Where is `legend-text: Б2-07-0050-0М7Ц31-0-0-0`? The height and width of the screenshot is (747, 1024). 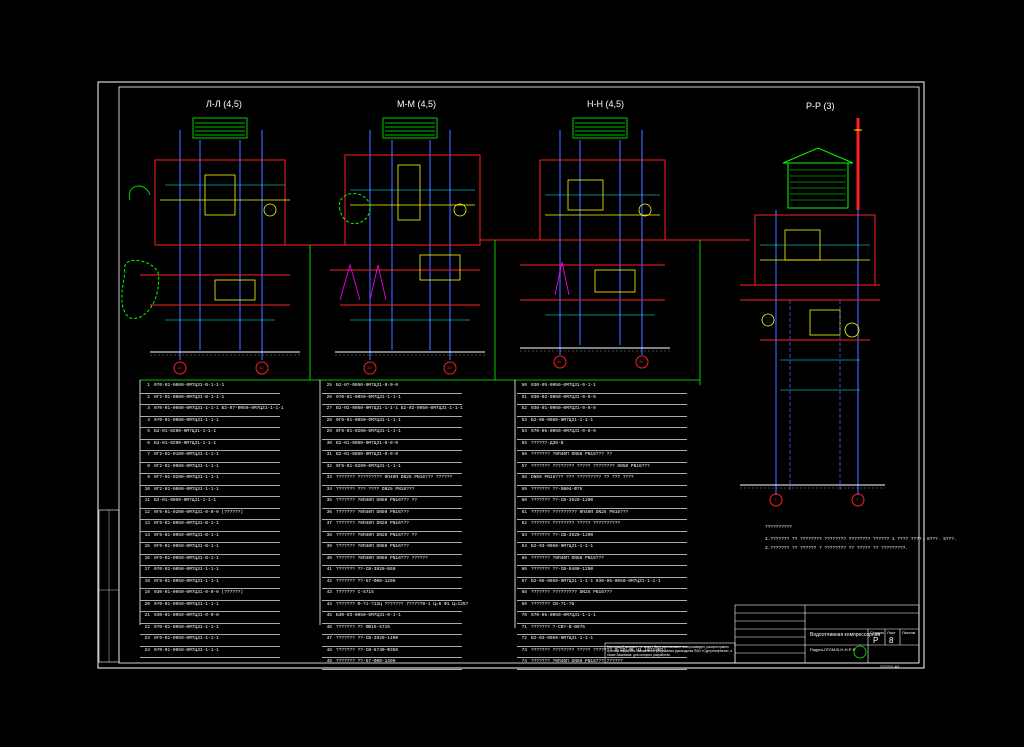 legend-text: Б2-07-0050-0М7Ц31-0-0-0 is located at coordinates (367, 385).